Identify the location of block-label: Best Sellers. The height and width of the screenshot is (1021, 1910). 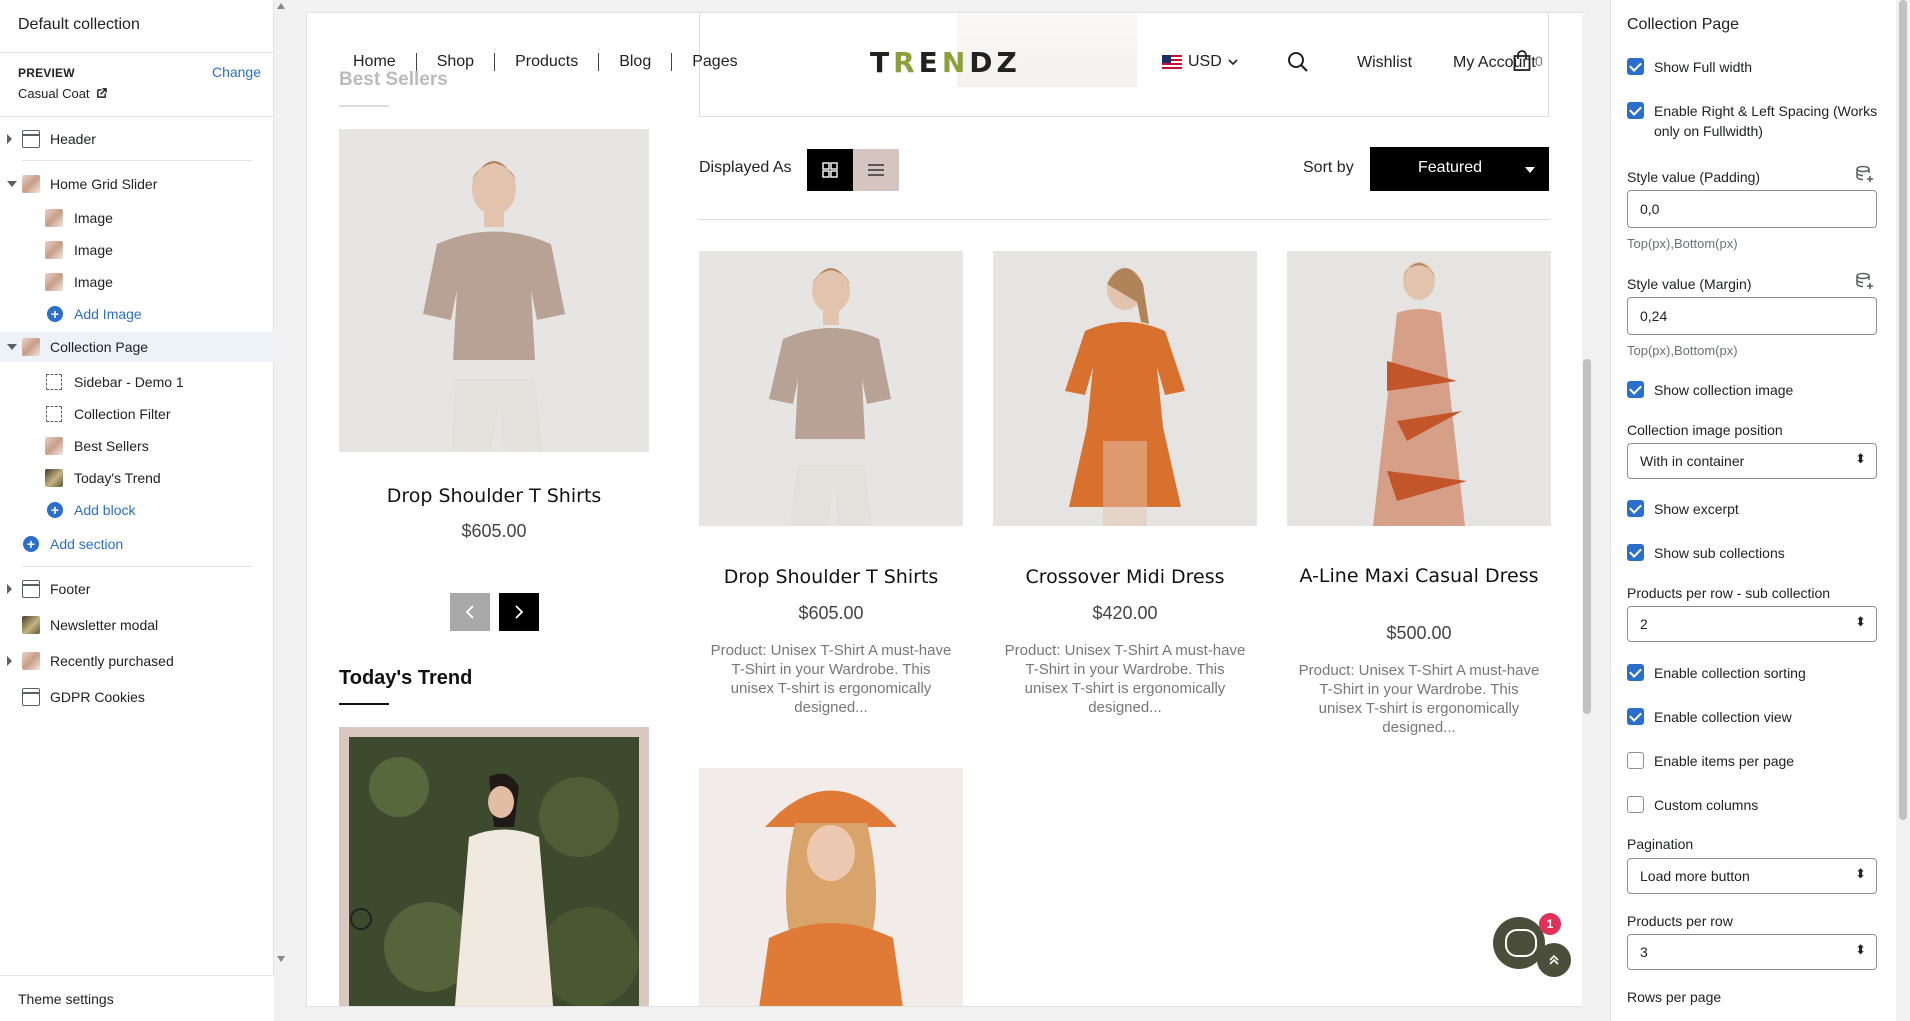
(111, 446).